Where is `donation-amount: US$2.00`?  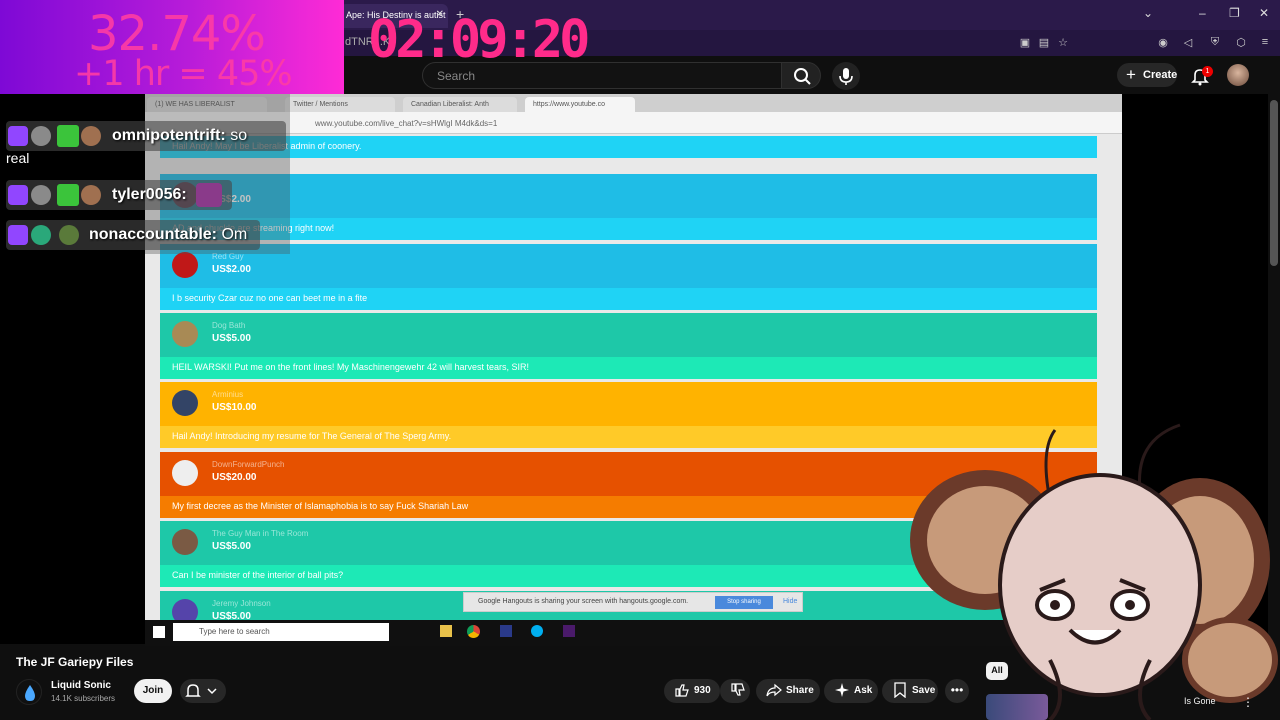
donation-amount: US$2.00 is located at coordinates (231, 269).